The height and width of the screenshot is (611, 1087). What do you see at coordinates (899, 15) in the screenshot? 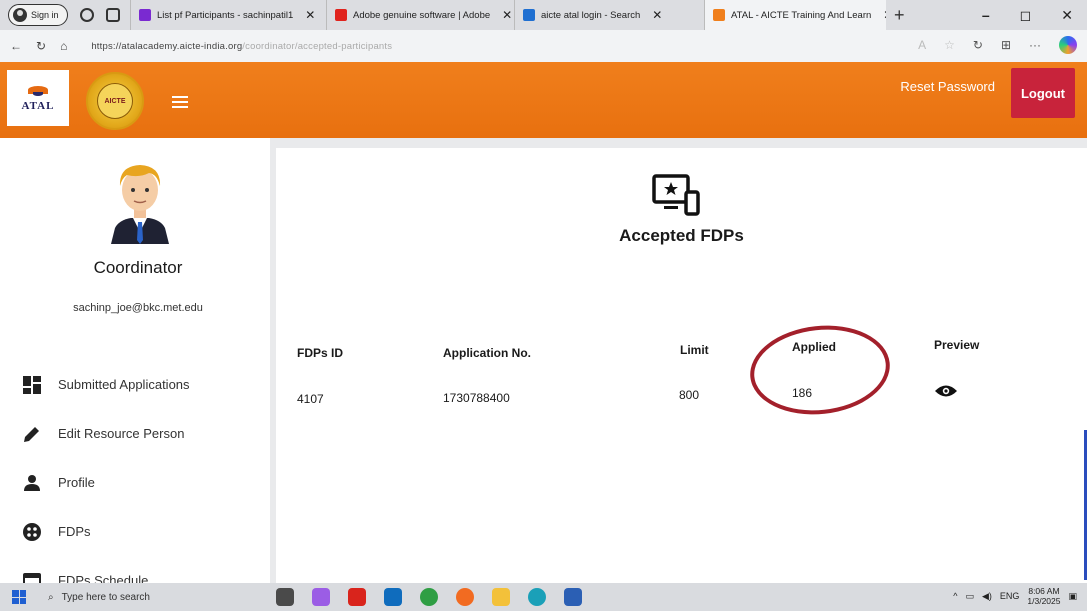
I see `new-tab-button: +` at bounding box center [899, 15].